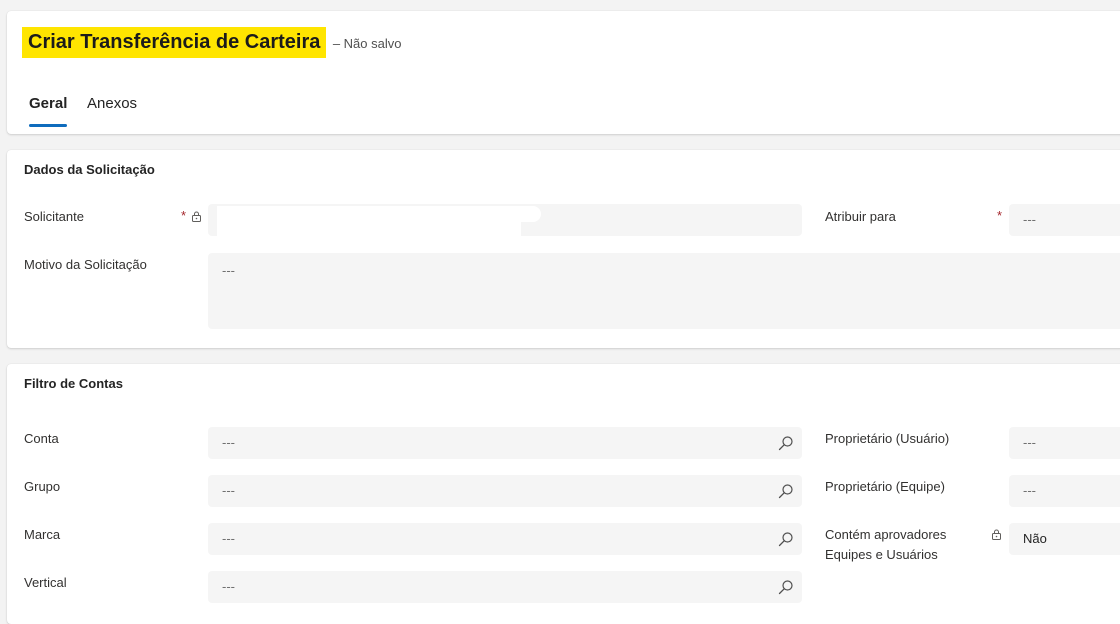  I want to click on redacted-value, so click(379, 214).